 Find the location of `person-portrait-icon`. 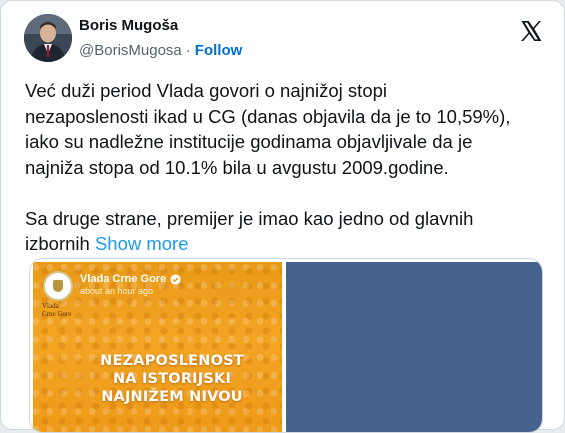

person-portrait-icon is located at coordinates (48, 38).